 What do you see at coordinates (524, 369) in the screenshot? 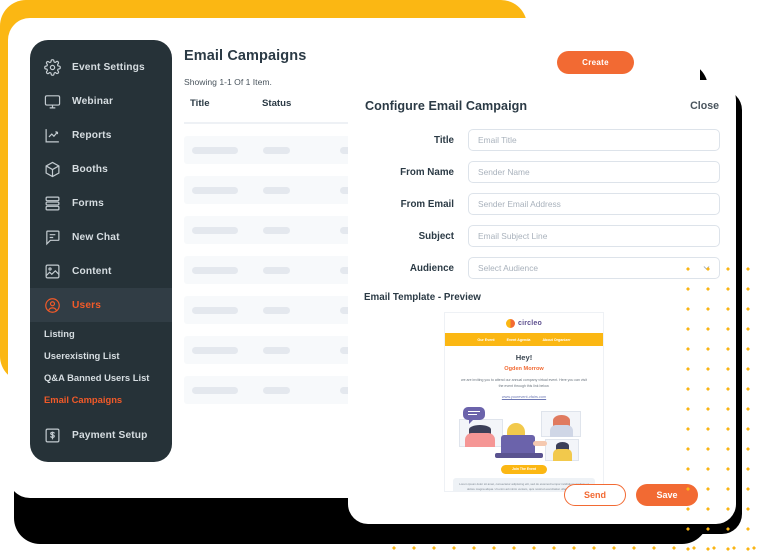
I see `email-recipient-name: Ogden Morrow` at bounding box center [524, 369].